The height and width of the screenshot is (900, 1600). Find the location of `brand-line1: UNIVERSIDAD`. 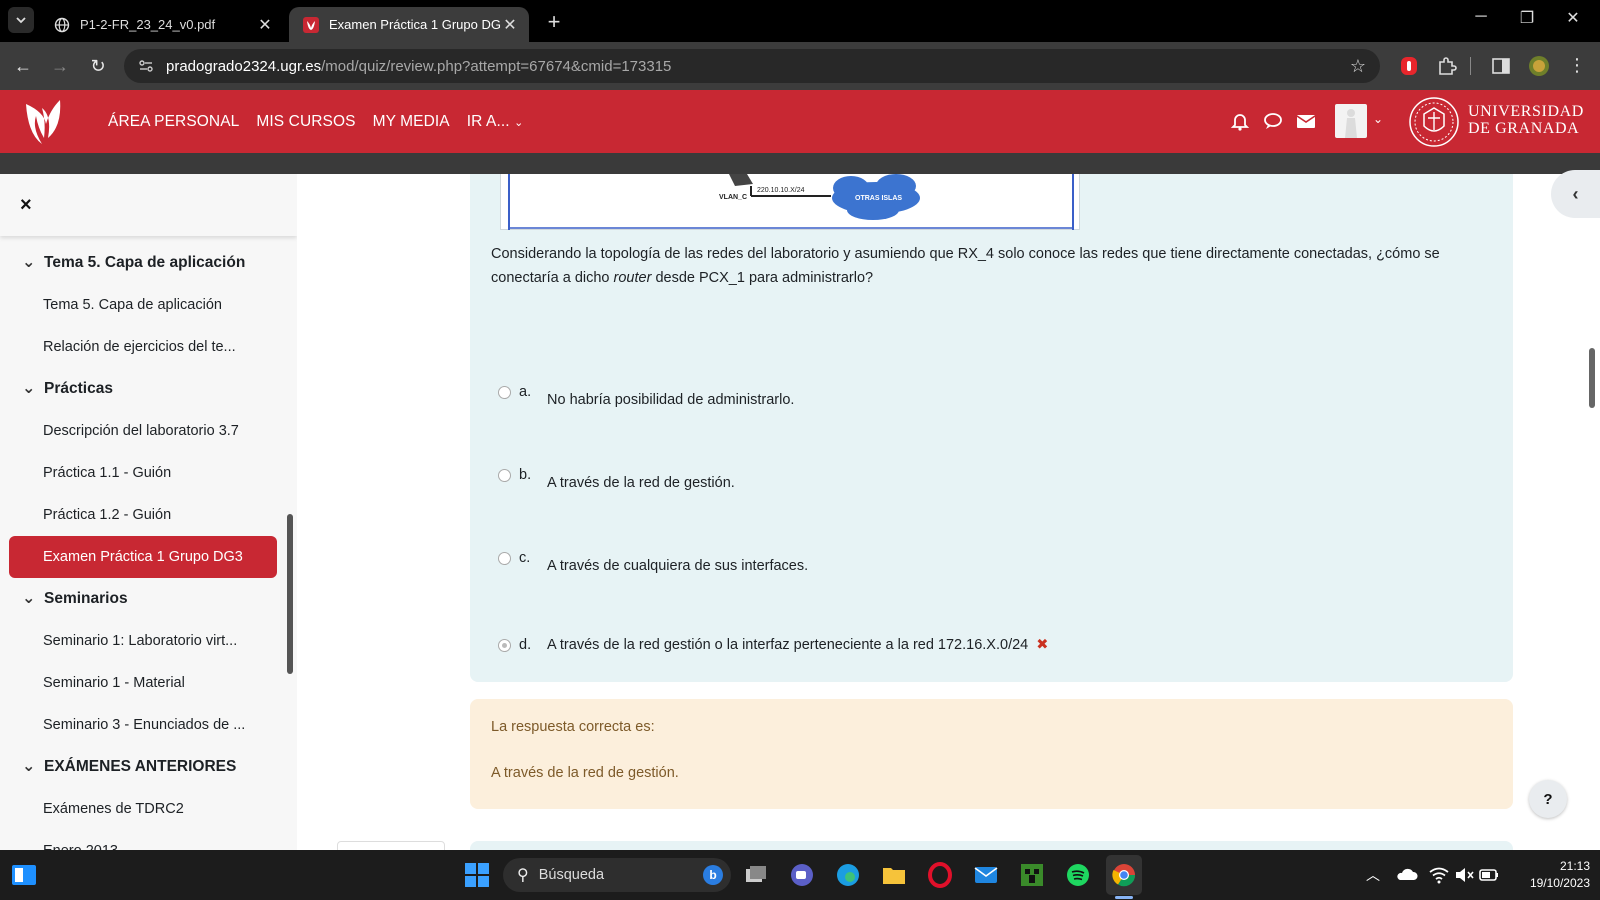

brand-line1: UNIVERSIDAD is located at coordinates (1526, 111).